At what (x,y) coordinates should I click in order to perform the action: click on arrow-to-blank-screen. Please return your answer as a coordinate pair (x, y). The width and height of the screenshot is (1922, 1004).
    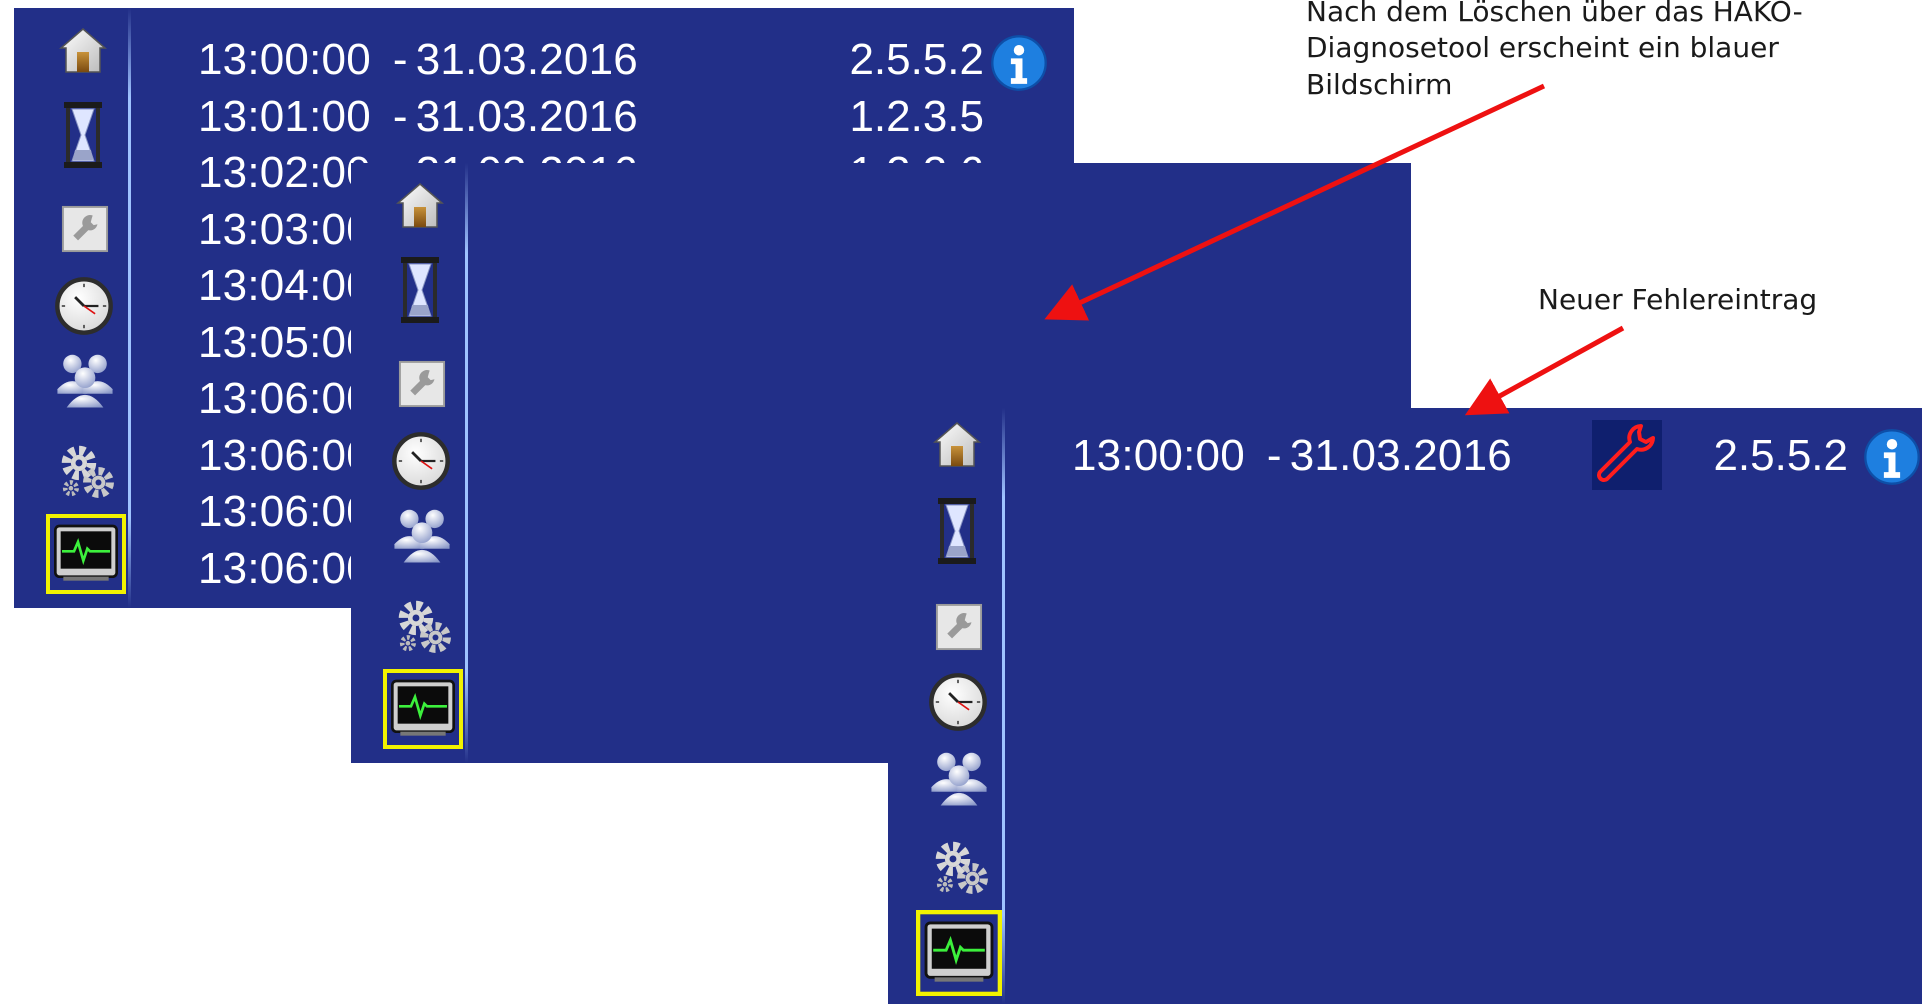
    Looking at the image, I should click on (1295, 202).